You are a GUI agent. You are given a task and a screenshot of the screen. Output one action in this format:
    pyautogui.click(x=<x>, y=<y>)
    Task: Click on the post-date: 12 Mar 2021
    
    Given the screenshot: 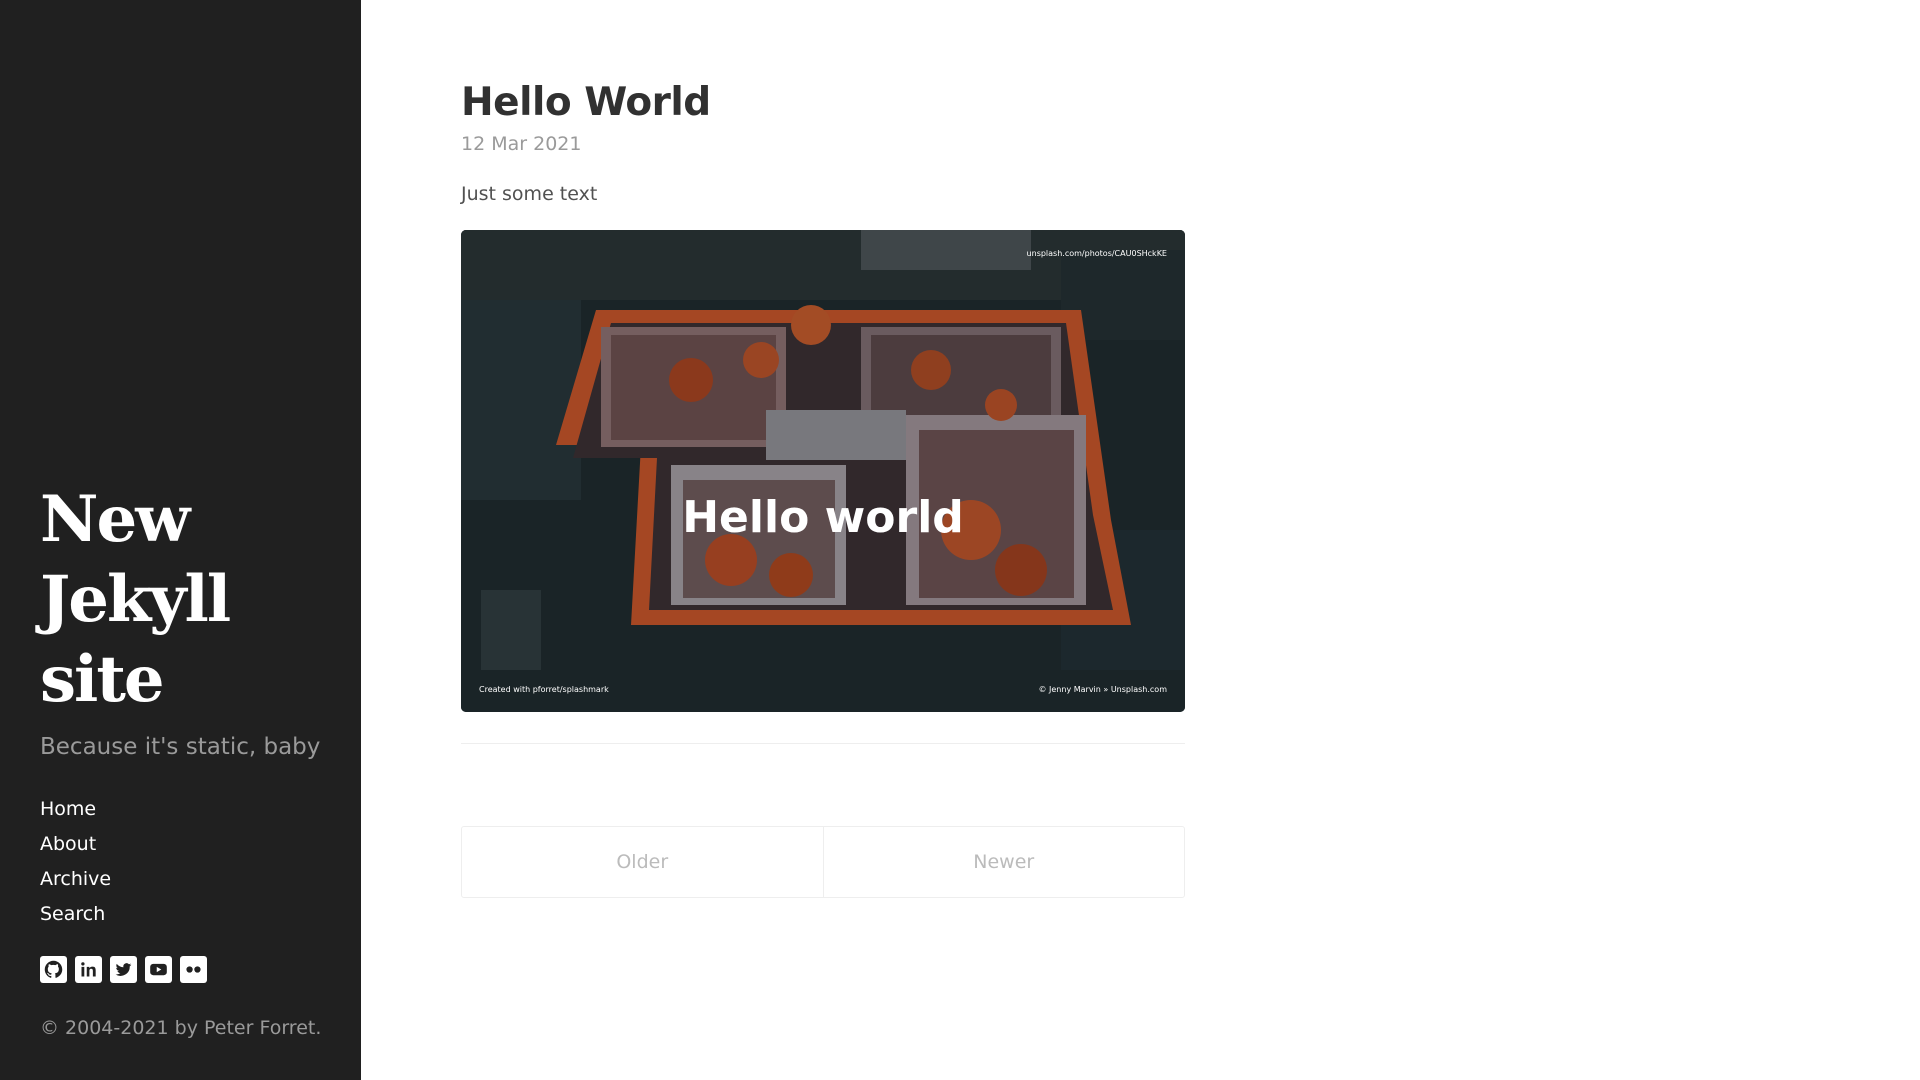 What is the action you would take?
    pyautogui.click(x=521, y=144)
    